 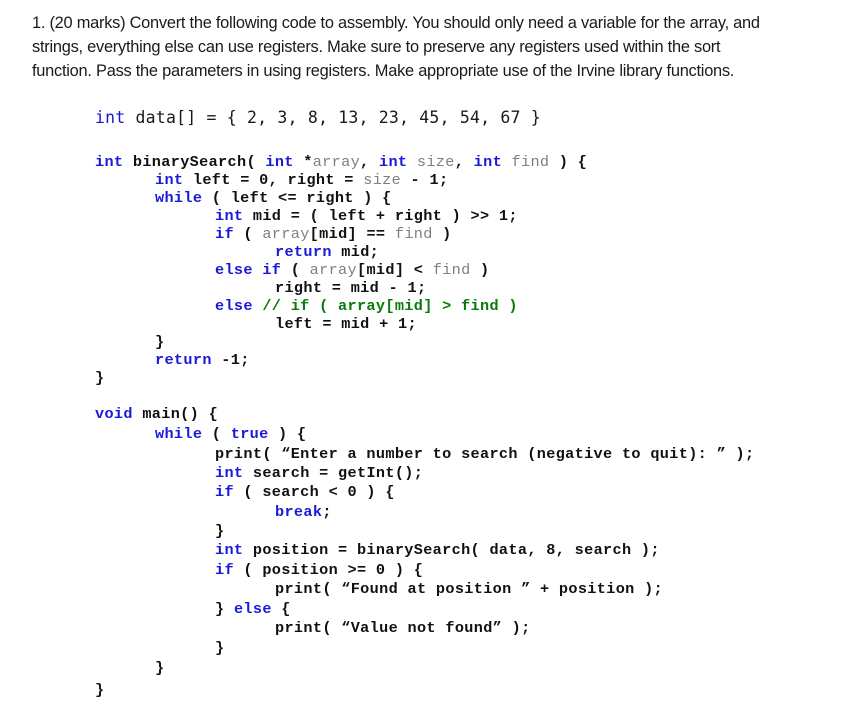 I want to click on code-text: ), so click(x=442, y=234).